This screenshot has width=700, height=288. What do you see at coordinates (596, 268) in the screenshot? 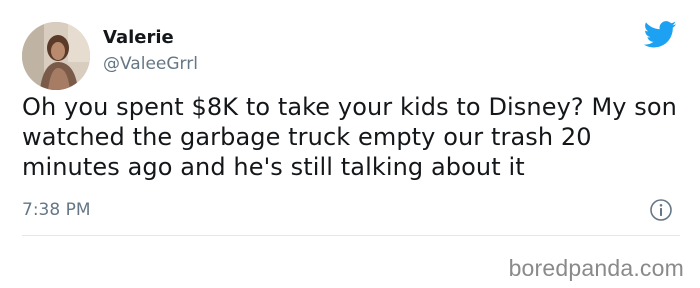
I see `watermark: boredpanda.com` at bounding box center [596, 268].